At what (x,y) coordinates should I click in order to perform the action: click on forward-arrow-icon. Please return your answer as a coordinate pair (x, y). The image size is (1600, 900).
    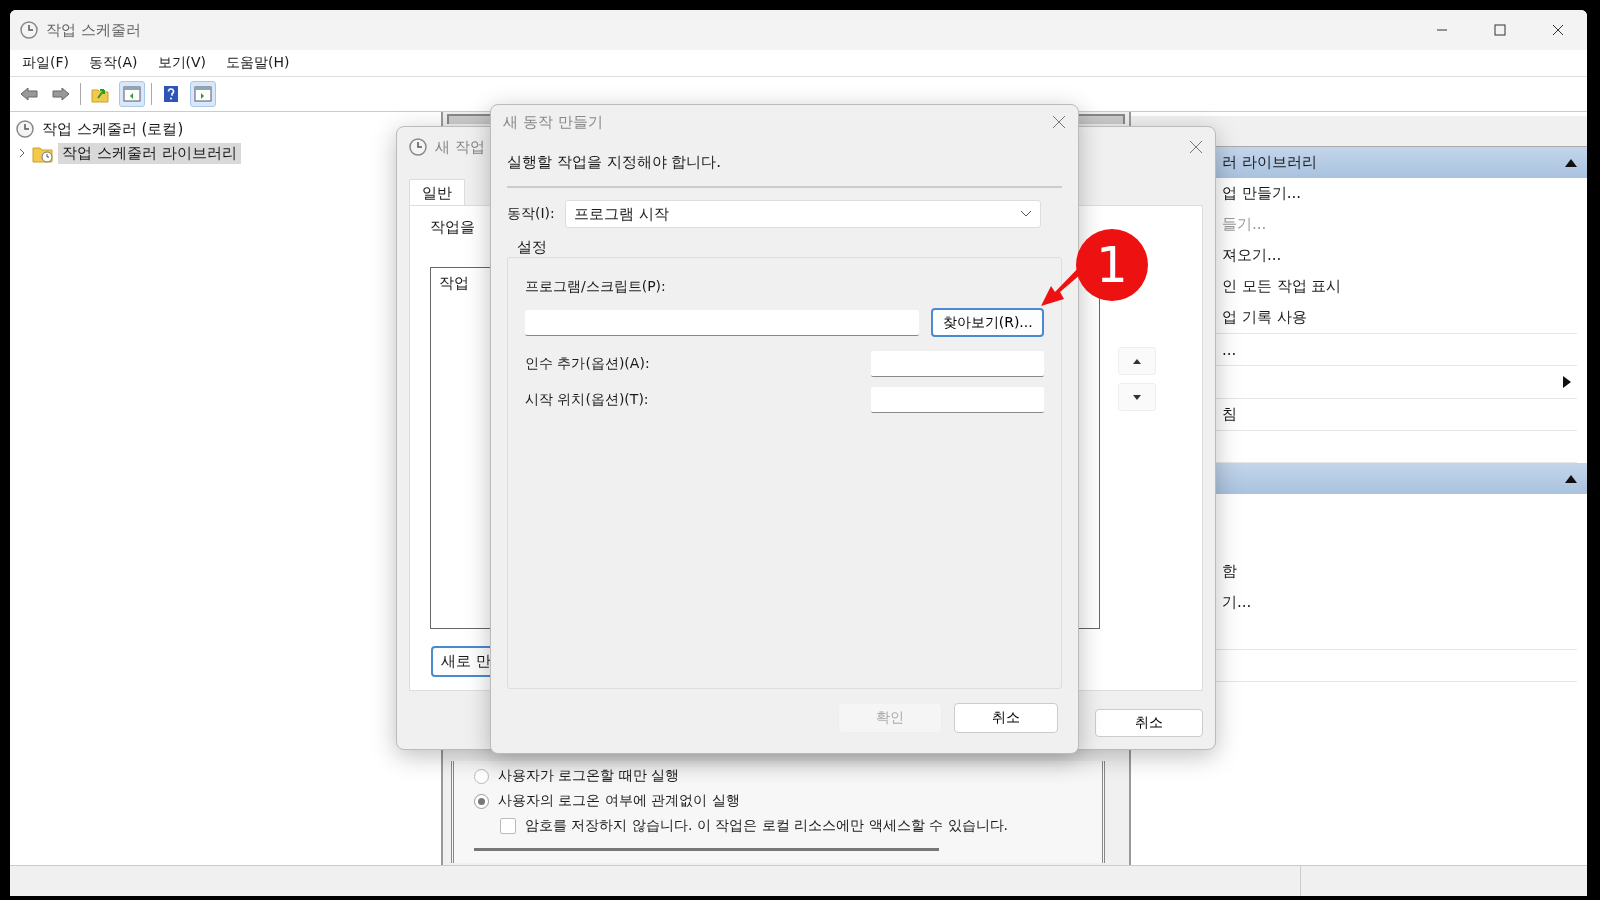
    Looking at the image, I should click on (61, 94).